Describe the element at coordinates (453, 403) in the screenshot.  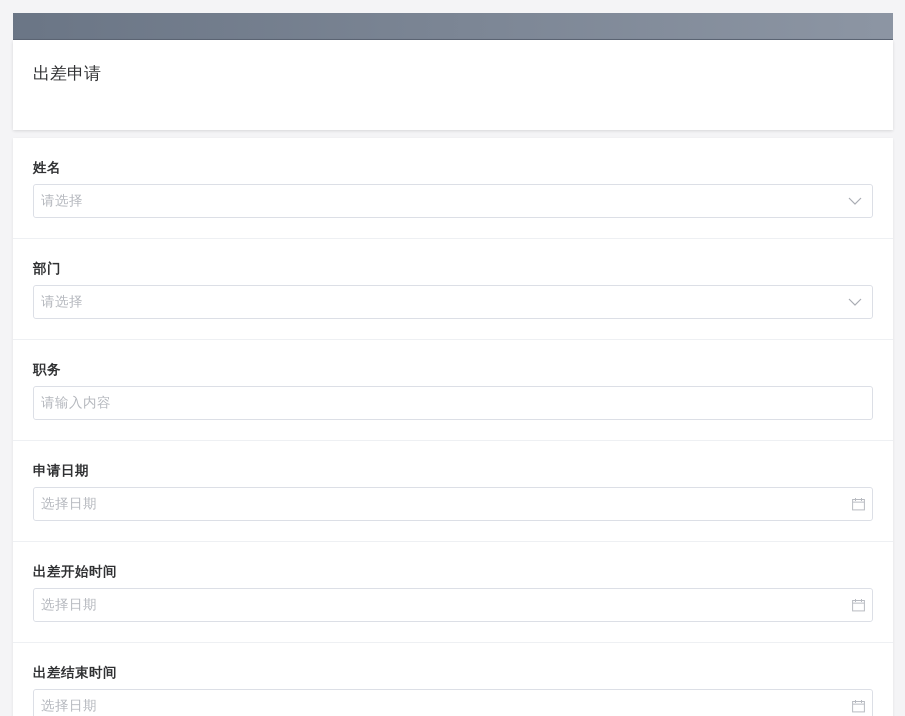
I see `input-field: 请输入内容` at that location.